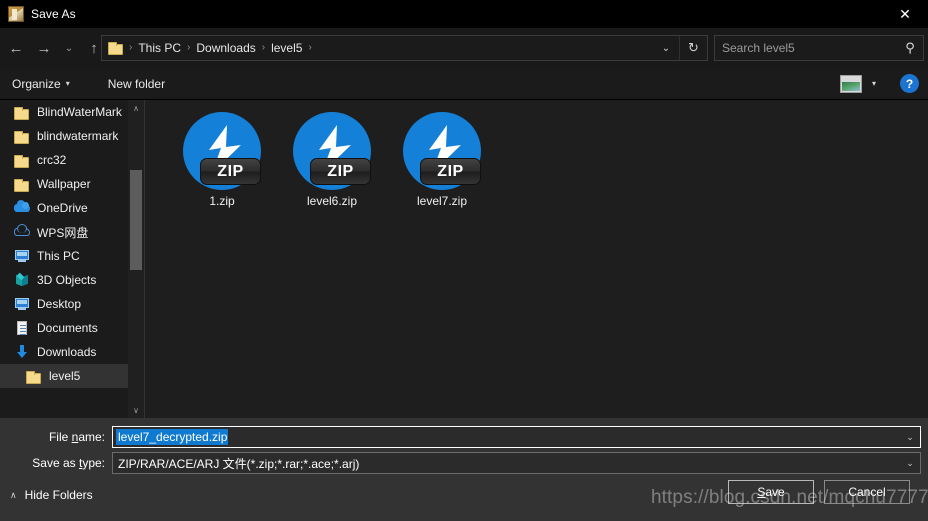 The width and height of the screenshot is (928, 521). I want to click on organize-label: Organize, so click(36, 83).